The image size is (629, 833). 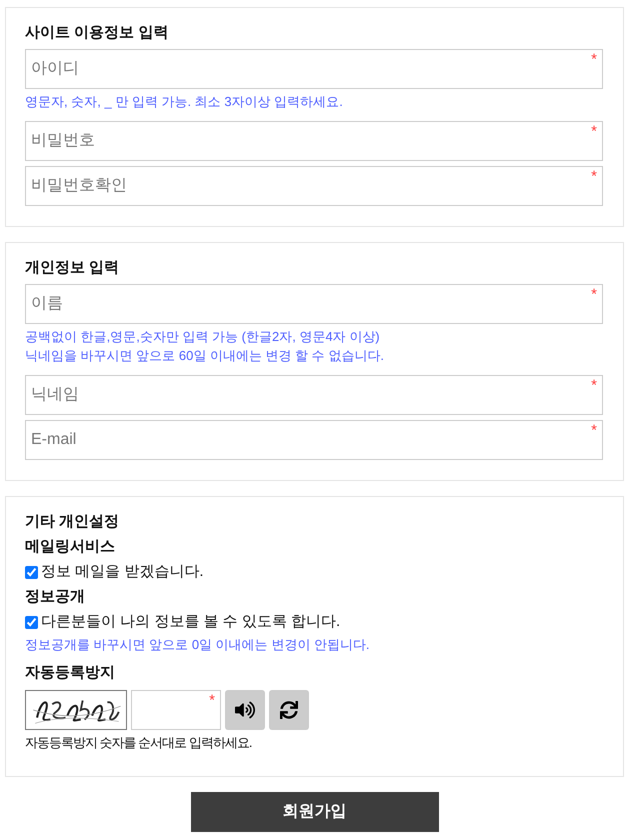 I want to click on captcha-instruction: 자동등록방지 숫자를 순서대로 입력하세요., so click(x=138, y=743).